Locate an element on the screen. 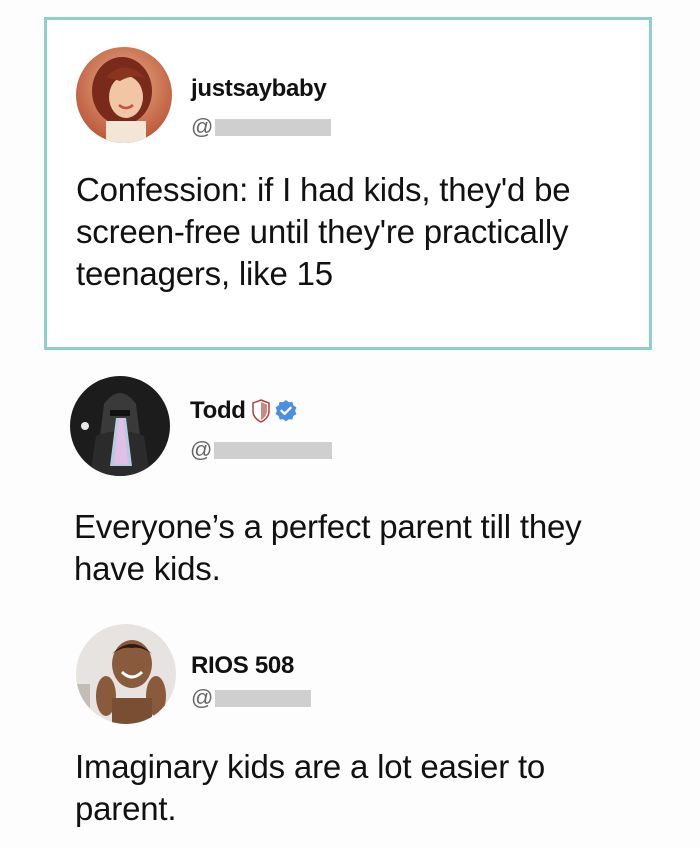 Image resolution: width=700 pixels, height=848 pixels. user-name: Todd is located at coordinates (218, 411).